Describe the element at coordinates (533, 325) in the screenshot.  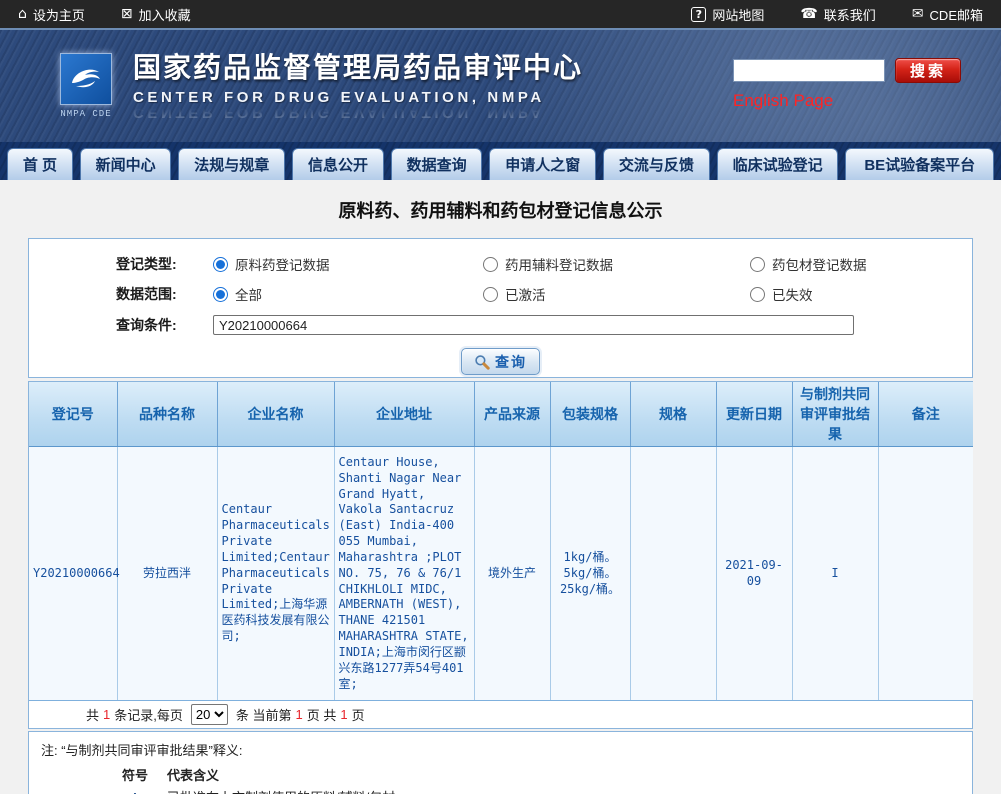
I see `query-condition-input` at that location.